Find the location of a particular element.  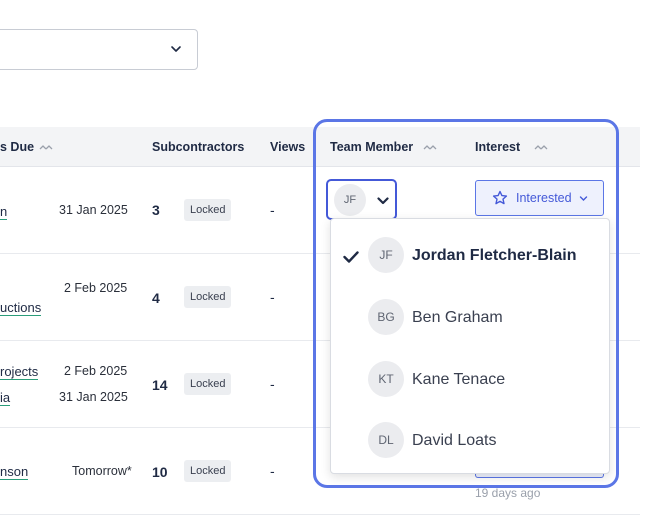

tender-link: uctions is located at coordinates (21, 308).